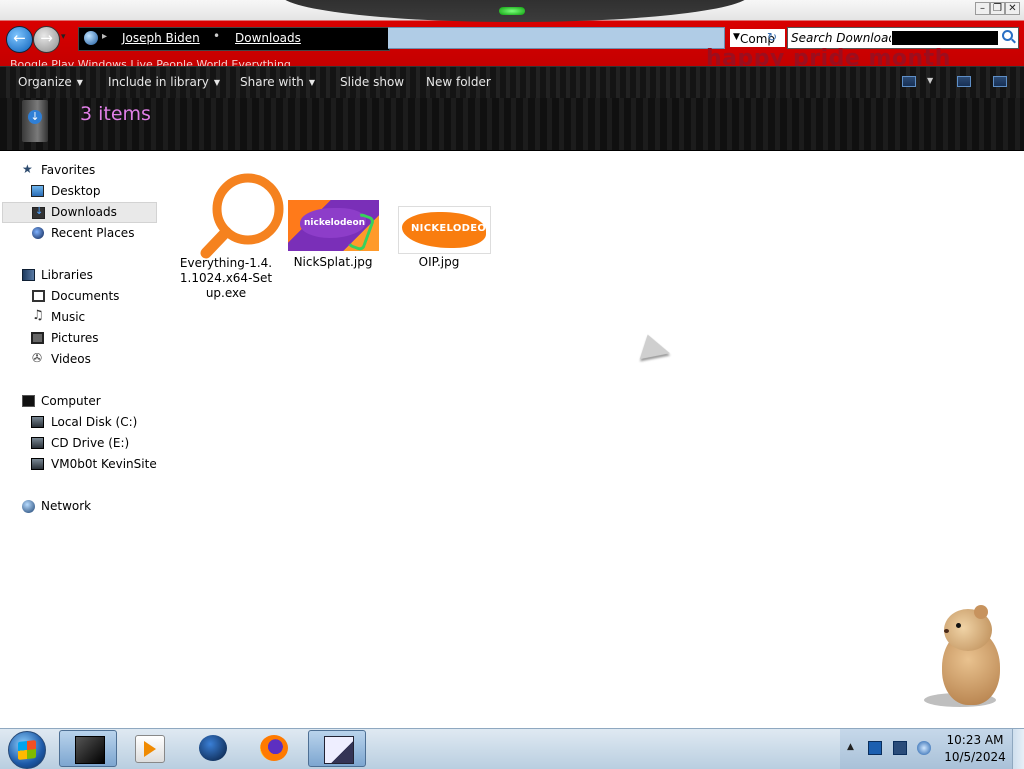 Image resolution: width=1024 pixels, height=769 pixels. I want to click on share-with-label: Share with, so click(272, 82).